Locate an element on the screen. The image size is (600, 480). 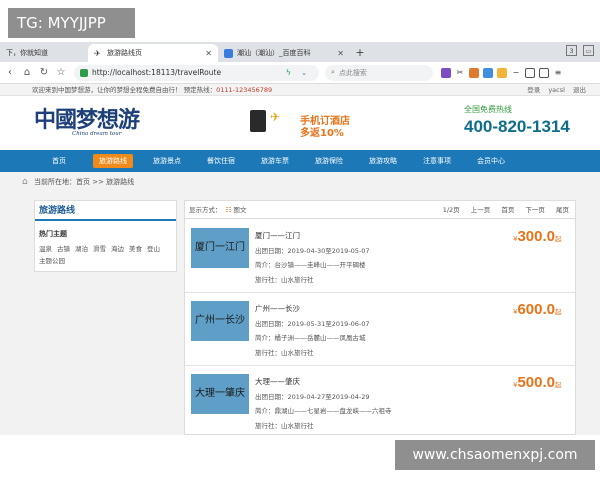
sidebar-title: 旅游路线 is located at coordinates (105, 211).